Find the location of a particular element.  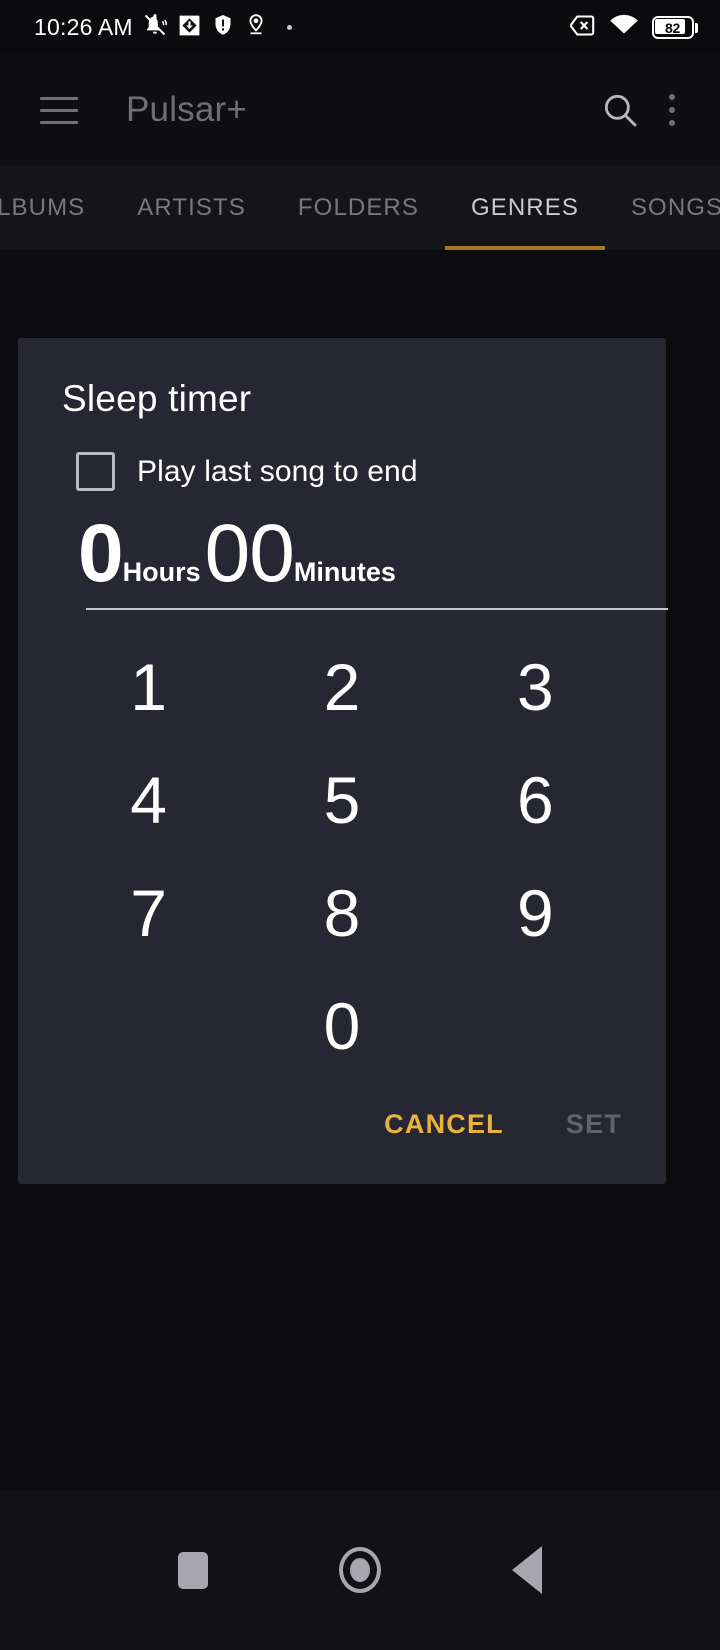

status-bar-left-group: 10:26 AM is located at coordinates (301, 27).